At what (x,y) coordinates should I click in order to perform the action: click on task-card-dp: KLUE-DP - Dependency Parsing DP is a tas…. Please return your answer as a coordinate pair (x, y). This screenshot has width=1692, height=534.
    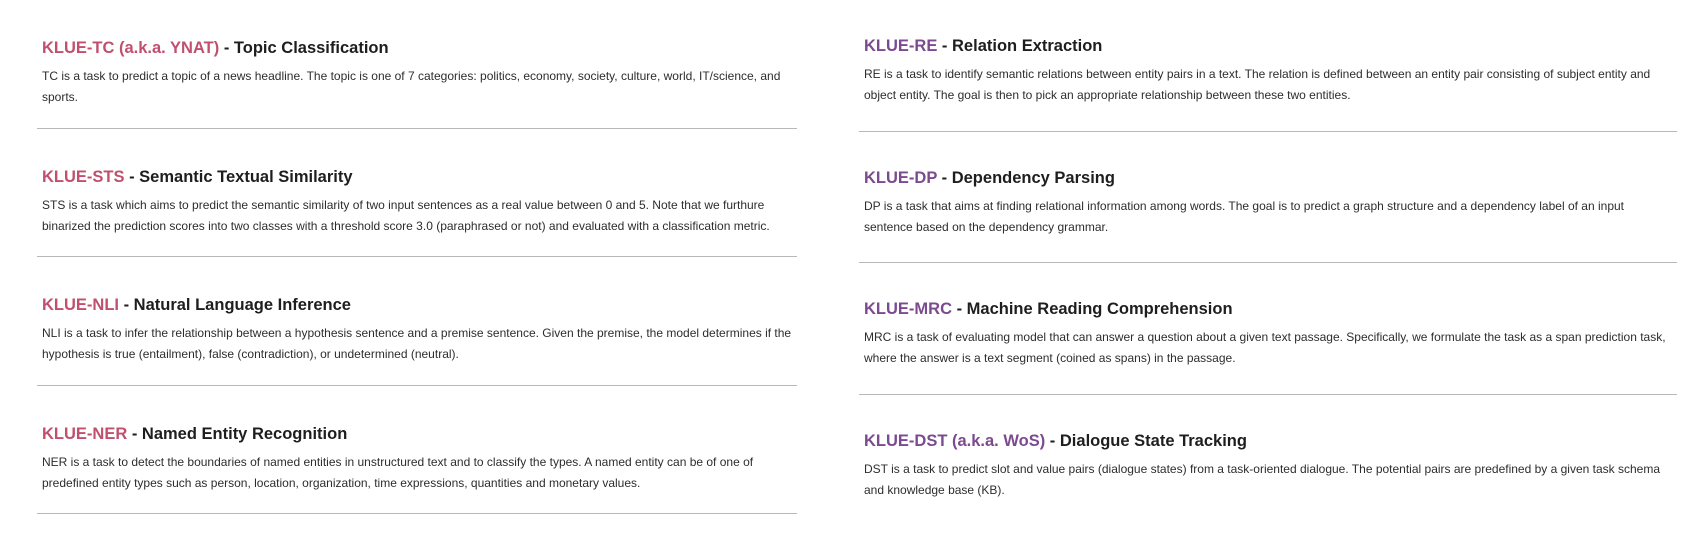
    Looking at the image, I should click on (1268, 197).